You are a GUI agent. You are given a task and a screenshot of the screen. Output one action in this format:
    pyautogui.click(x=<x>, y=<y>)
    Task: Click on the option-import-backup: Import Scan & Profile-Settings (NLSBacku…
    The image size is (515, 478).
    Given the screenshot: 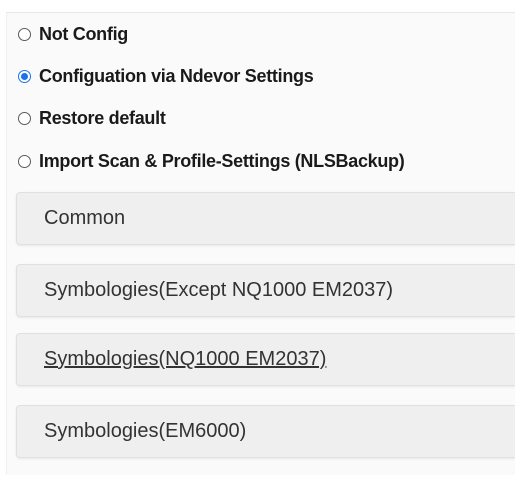 What is the action you would take?
    pyautogui.click(x=211, y=161)
    